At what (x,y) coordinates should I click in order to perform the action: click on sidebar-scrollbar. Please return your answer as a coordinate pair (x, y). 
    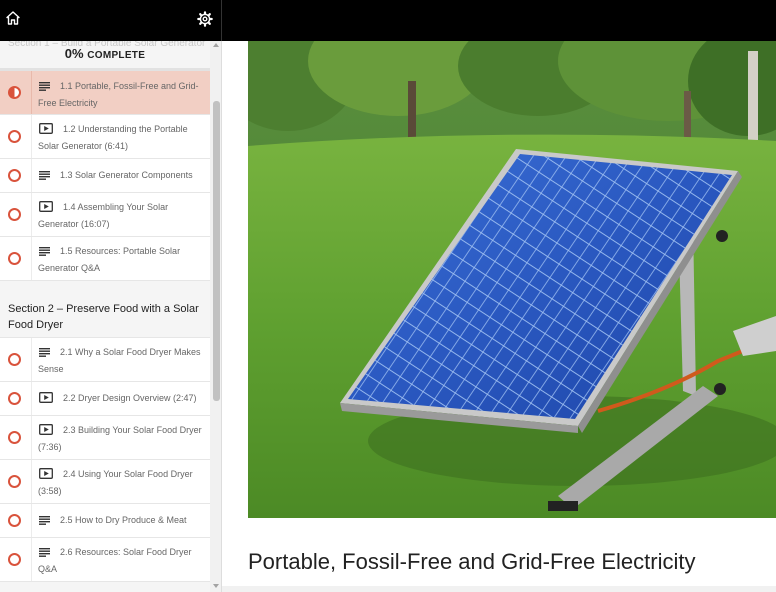
    Looking at the image, I should click on (215, 316).